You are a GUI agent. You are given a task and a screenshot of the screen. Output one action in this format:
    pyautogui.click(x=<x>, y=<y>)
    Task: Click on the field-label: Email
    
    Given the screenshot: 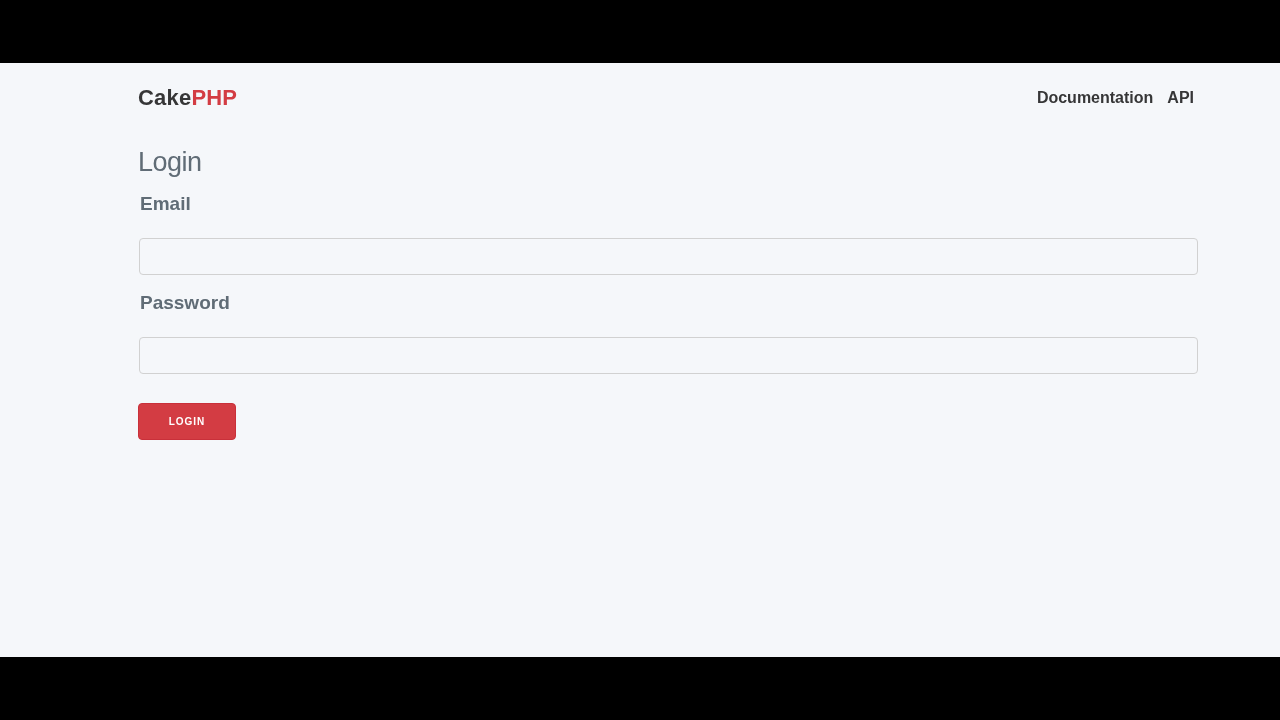 What is the action you would take?
    pyautogui.click(x=166, y=204)
    